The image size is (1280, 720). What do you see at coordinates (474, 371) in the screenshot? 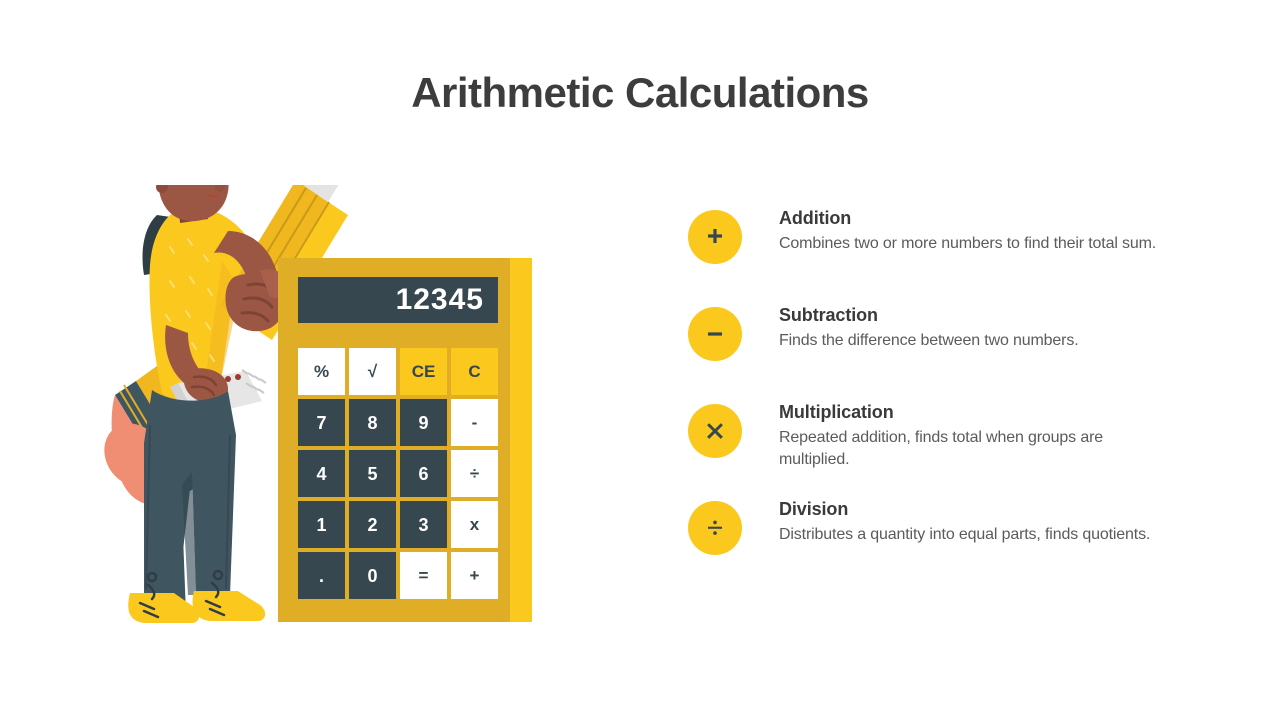
I see `calc-key-clear: C` at bounding box center [474, 371].